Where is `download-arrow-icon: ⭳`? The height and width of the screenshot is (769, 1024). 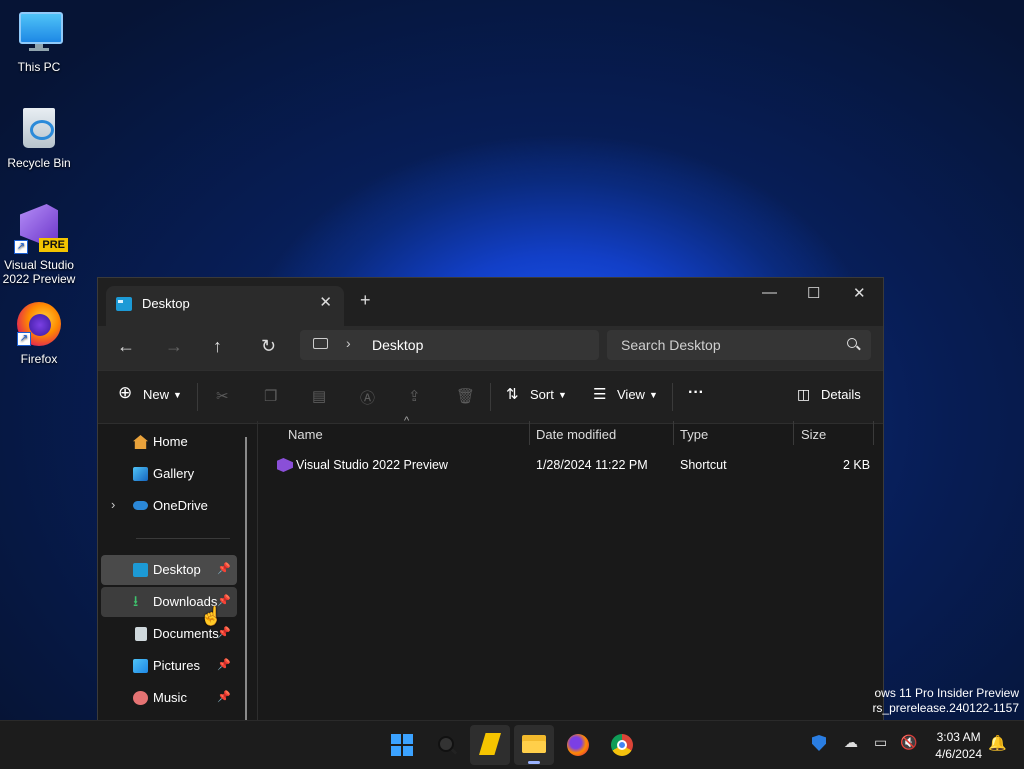 download-arrow-icon: ⭳ is located at coordinates (136, 601).